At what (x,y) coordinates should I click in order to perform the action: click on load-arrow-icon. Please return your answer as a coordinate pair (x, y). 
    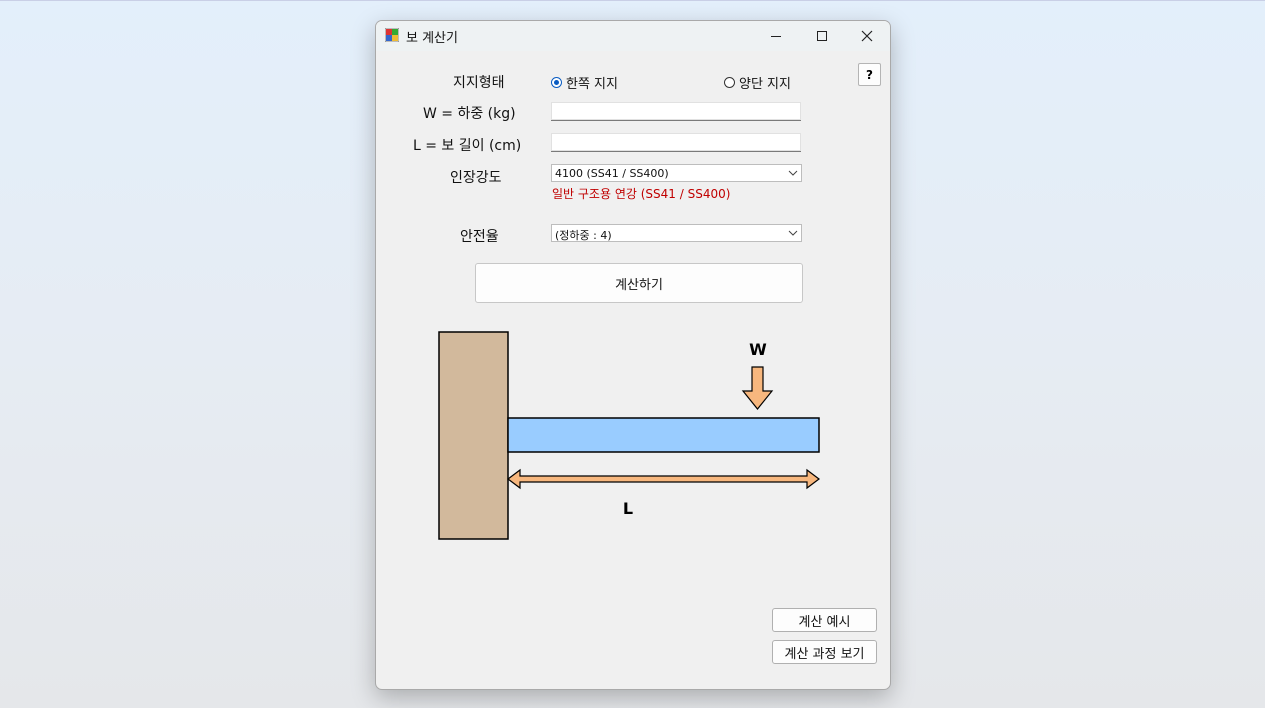
    Looking at the image, I should click on (757, 388).